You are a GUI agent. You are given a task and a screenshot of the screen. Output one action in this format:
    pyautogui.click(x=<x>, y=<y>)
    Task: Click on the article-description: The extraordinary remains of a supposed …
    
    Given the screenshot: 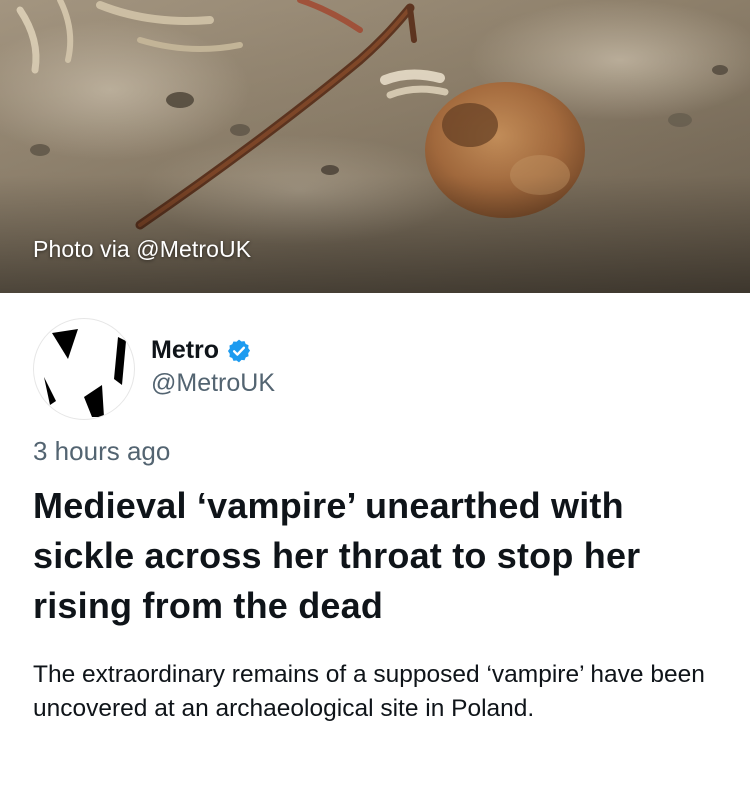 What is the action you would take?
    pyautogui.click(x=369, y=691)
    